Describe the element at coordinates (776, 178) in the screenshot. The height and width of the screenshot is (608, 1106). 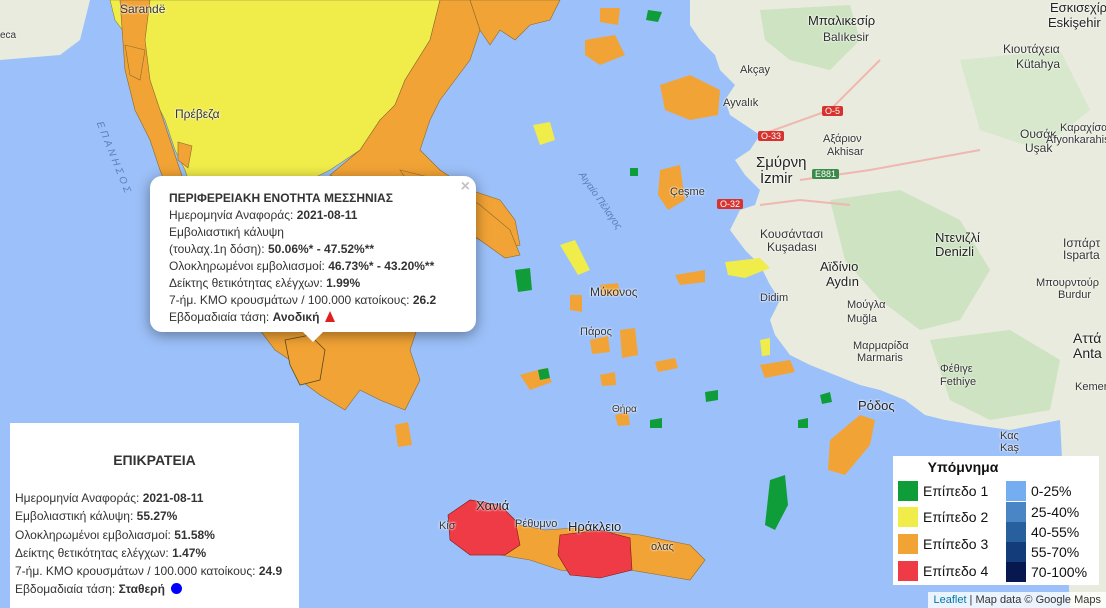
I see `map-label-izmir: İzmir` at that location.